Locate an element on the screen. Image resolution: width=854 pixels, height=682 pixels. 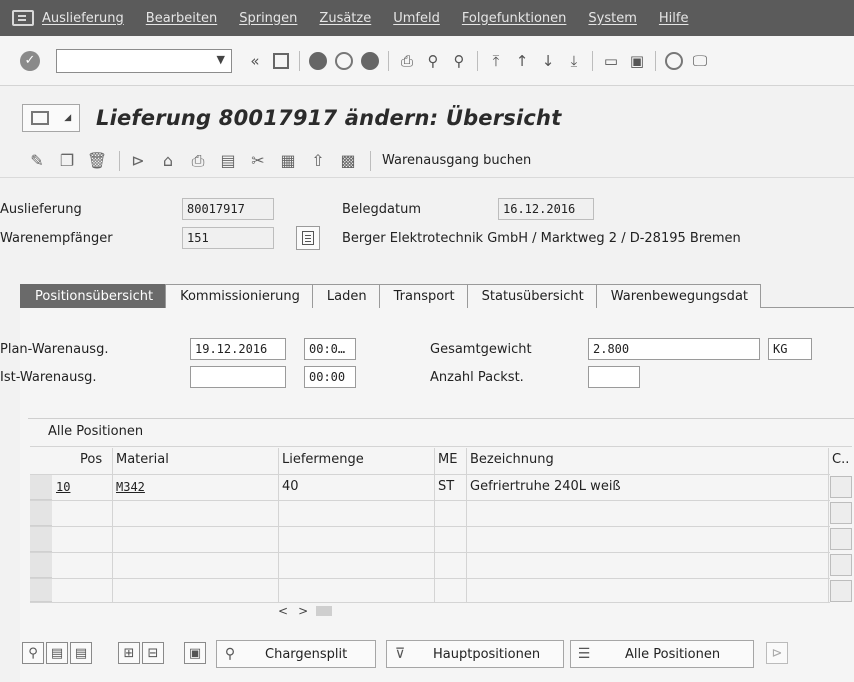
weight-unit-field: KG is located at coordinates (790, 349).